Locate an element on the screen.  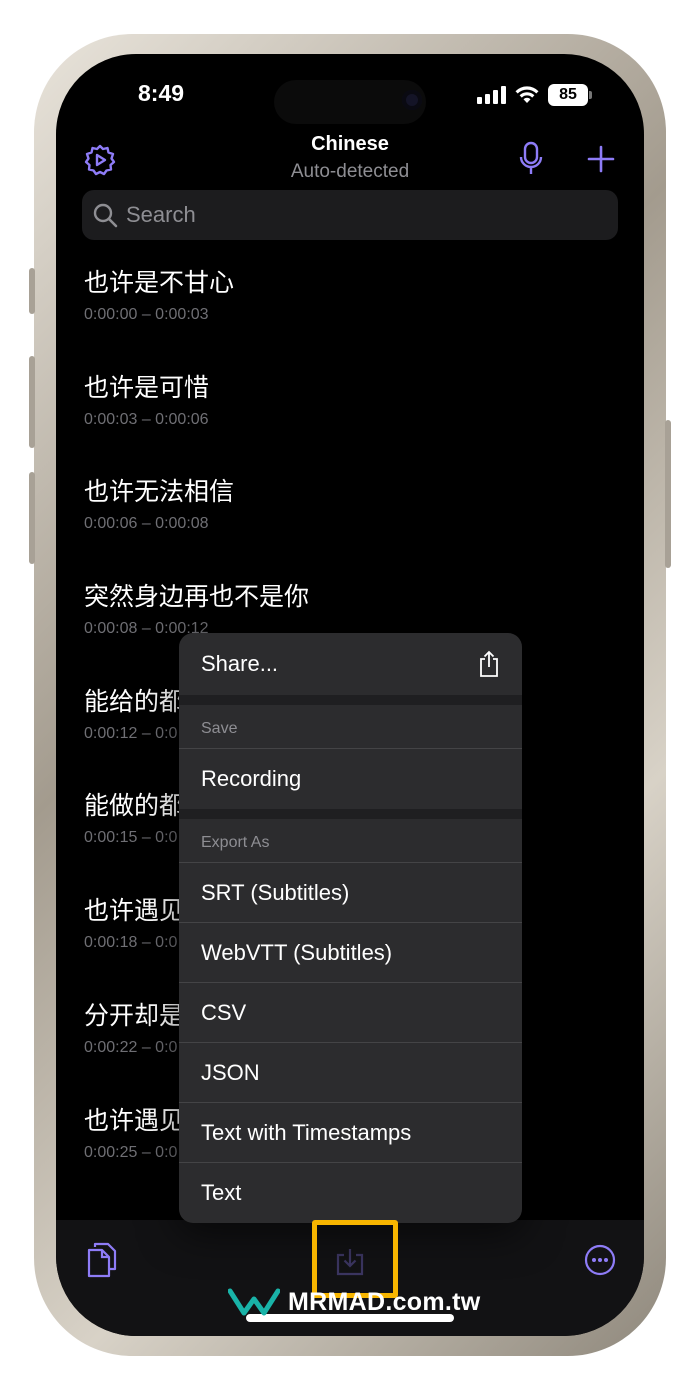
watermark-domain: .com.tw is located at coordinates (433, 1301).